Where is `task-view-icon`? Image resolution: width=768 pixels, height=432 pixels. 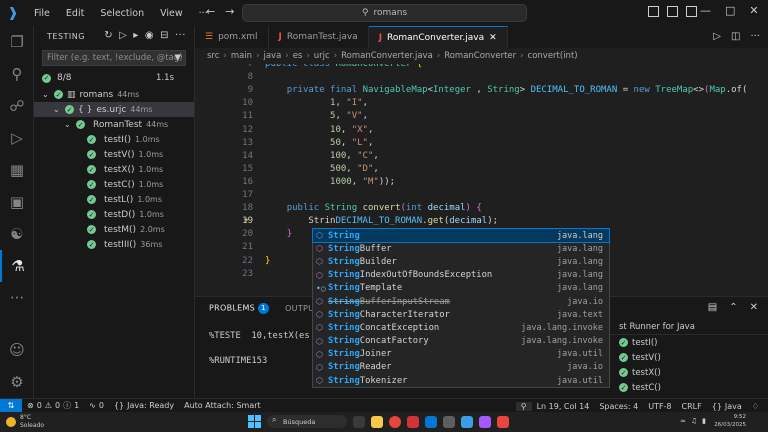
task-view-icon is located at coordinates (359, 421).